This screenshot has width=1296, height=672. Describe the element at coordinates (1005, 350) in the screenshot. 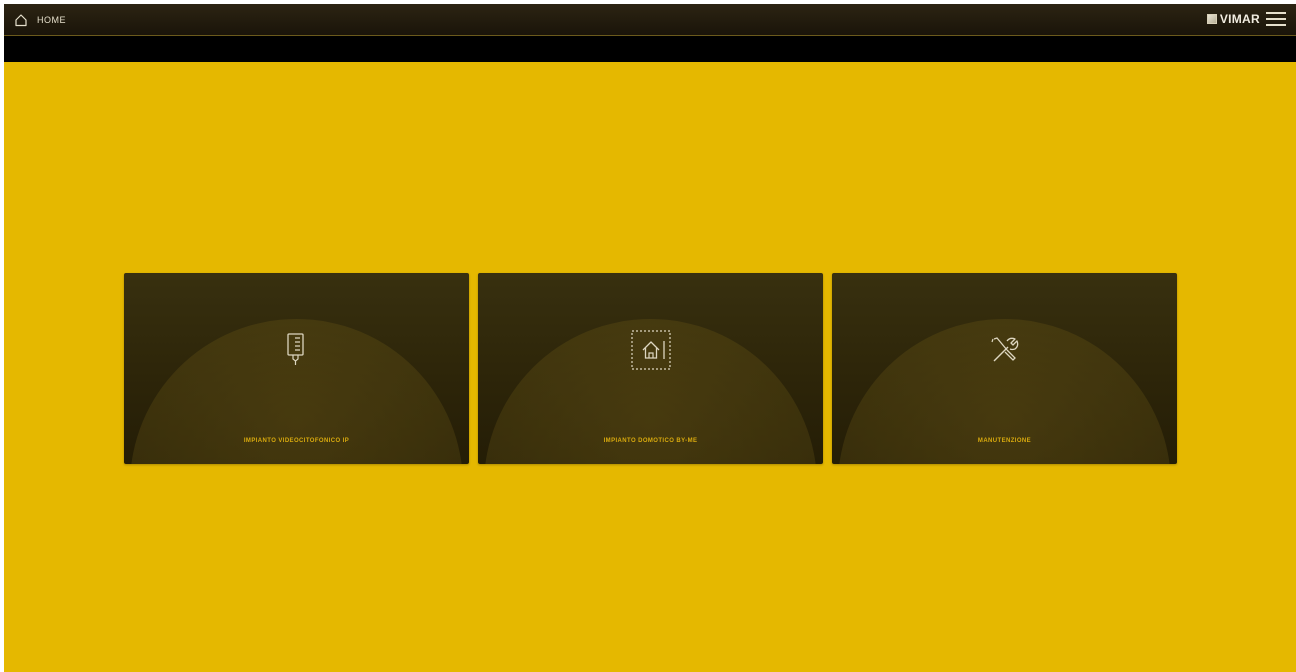

I see `tools-icon` at that location.